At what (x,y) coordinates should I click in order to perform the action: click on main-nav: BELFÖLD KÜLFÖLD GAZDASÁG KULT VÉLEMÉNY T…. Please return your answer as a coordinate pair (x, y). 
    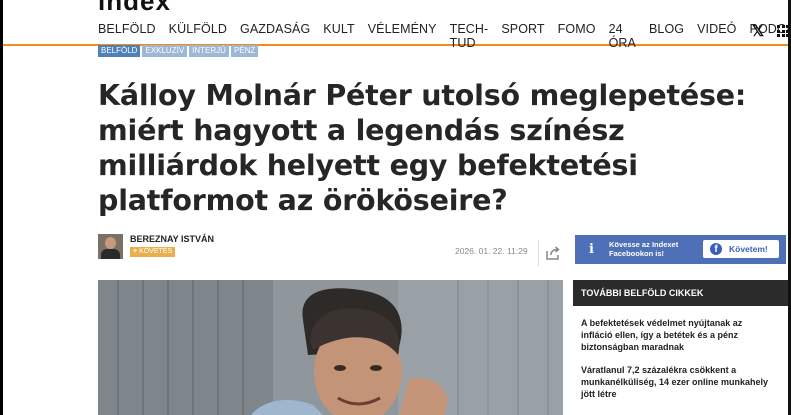
    Looking at the image, I should click on (395, 34).